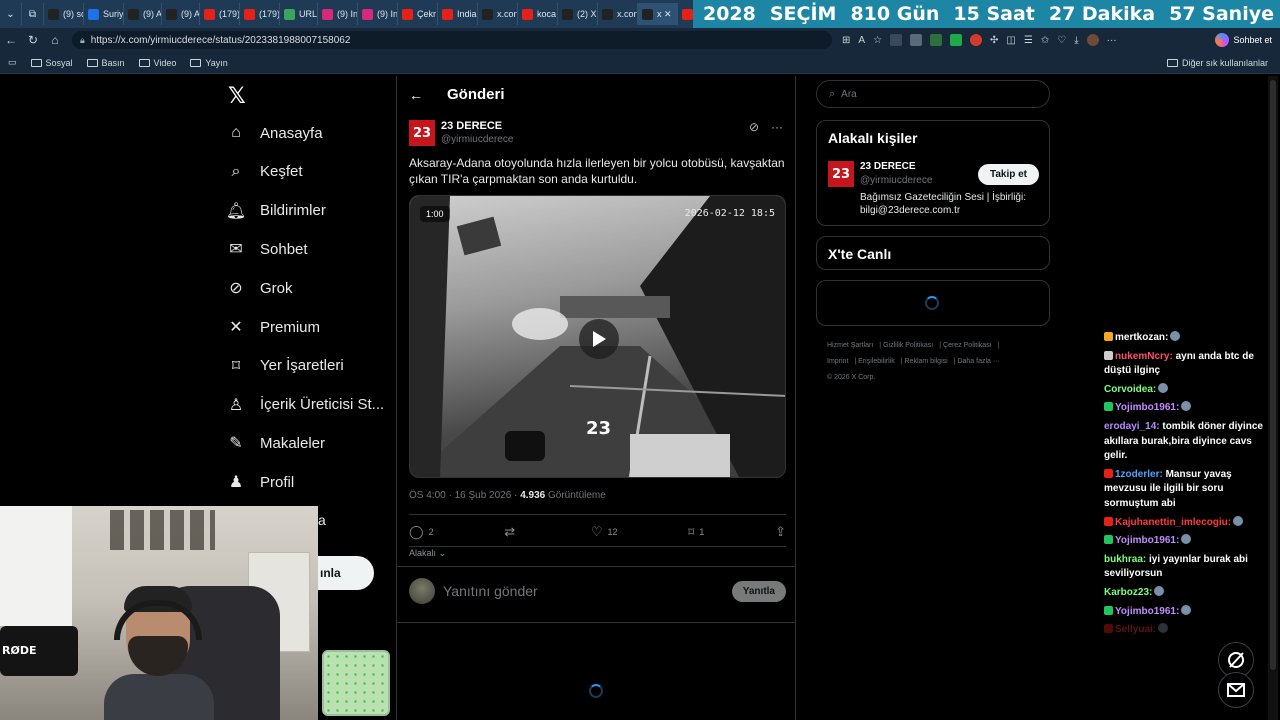 The image size is (1280, 720). What do you see at coordinates (157, 63) in the screenshot?
I see `bookmark-video: Video` at bounding box center [157, 63].